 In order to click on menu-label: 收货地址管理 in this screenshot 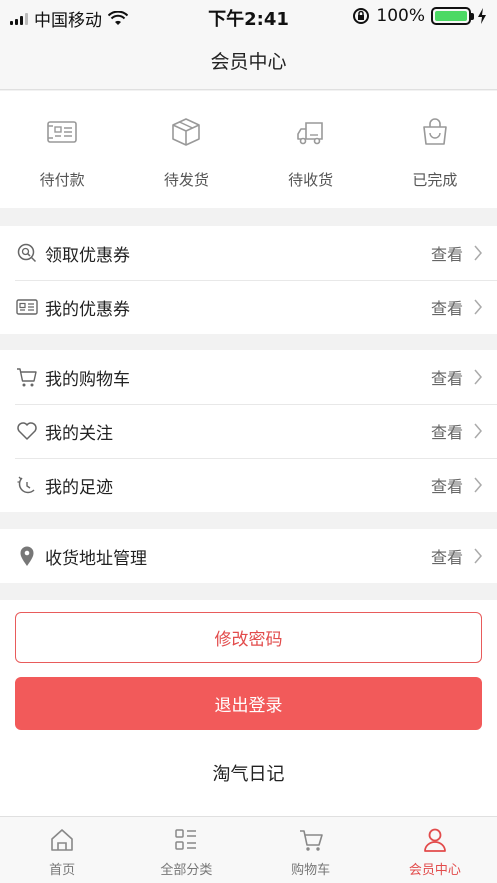, I will do `click(96, 558)`.